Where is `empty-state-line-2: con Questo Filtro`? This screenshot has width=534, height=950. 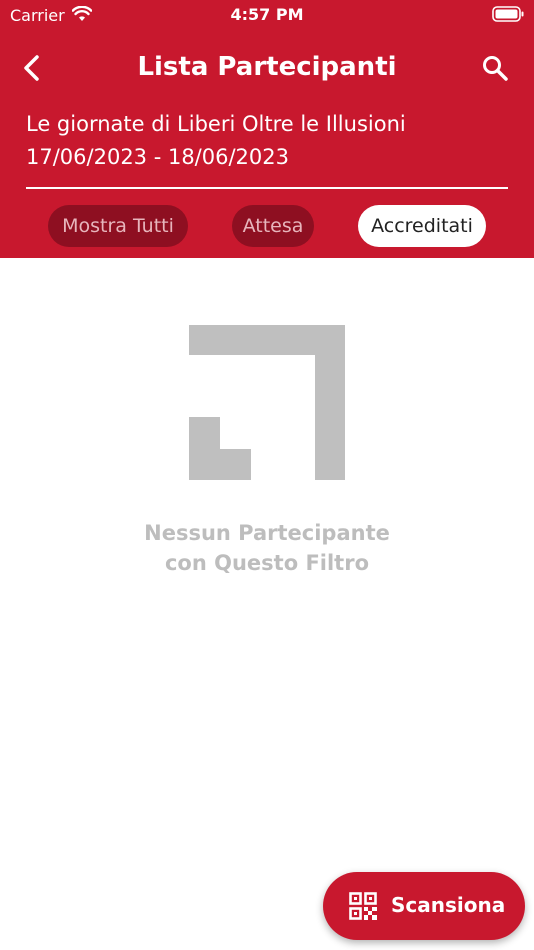 empty-state-line-2: con Questo Filtro is located at coordinates (267, 563).